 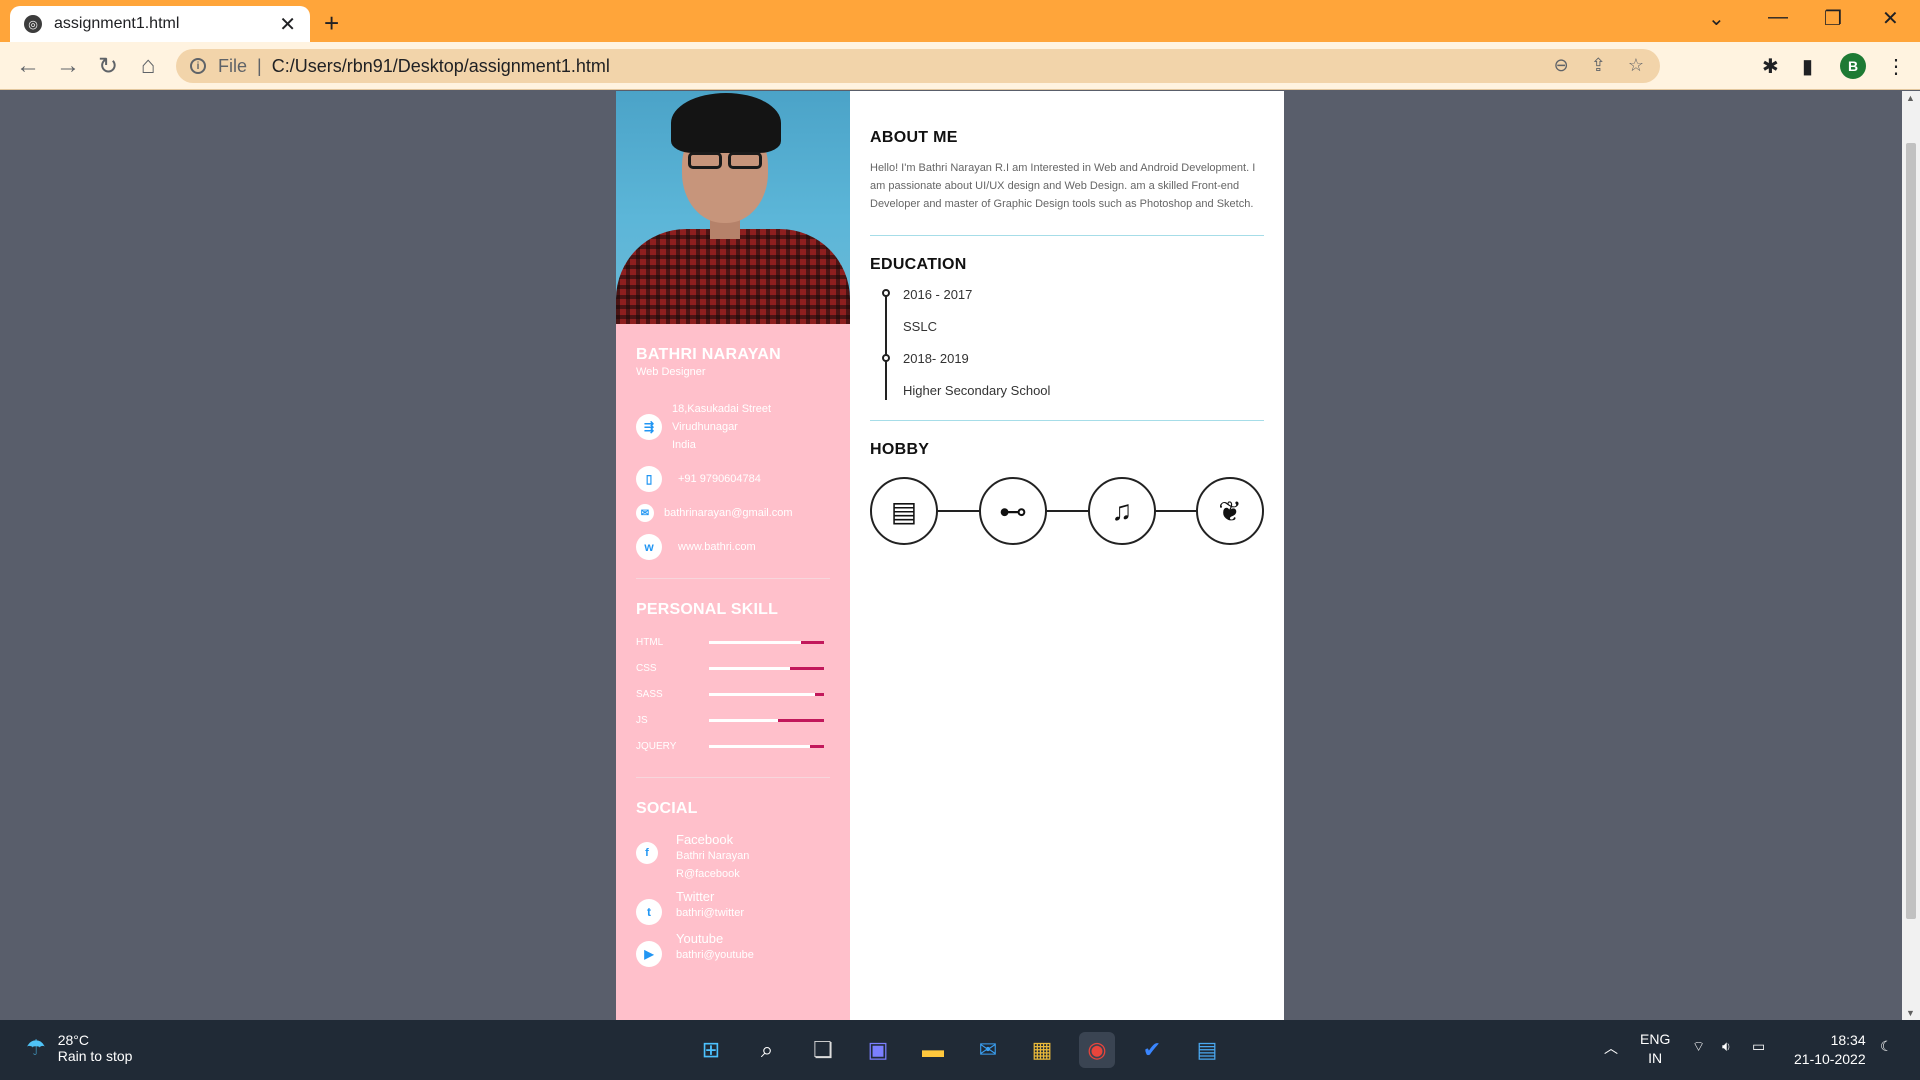 What do you see at coordinates (1655, 1058) in the screenshot?
I see `region-code: IN` at bounding box center [1655, 1058].